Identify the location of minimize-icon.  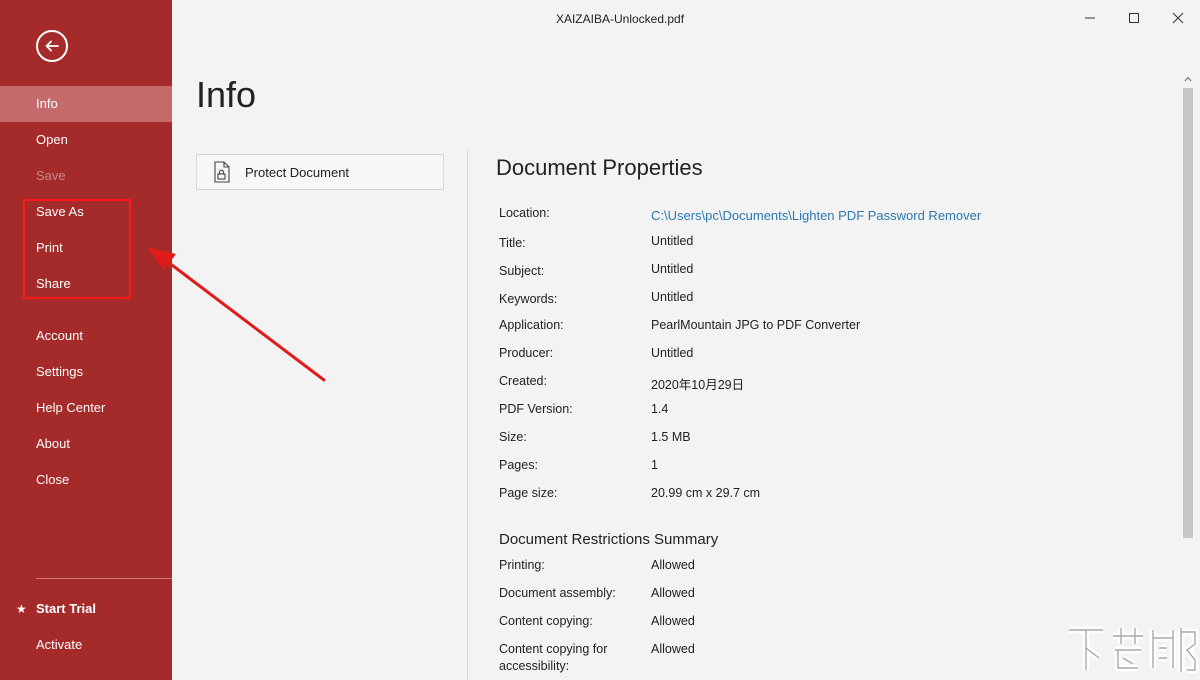
(1090, 18).